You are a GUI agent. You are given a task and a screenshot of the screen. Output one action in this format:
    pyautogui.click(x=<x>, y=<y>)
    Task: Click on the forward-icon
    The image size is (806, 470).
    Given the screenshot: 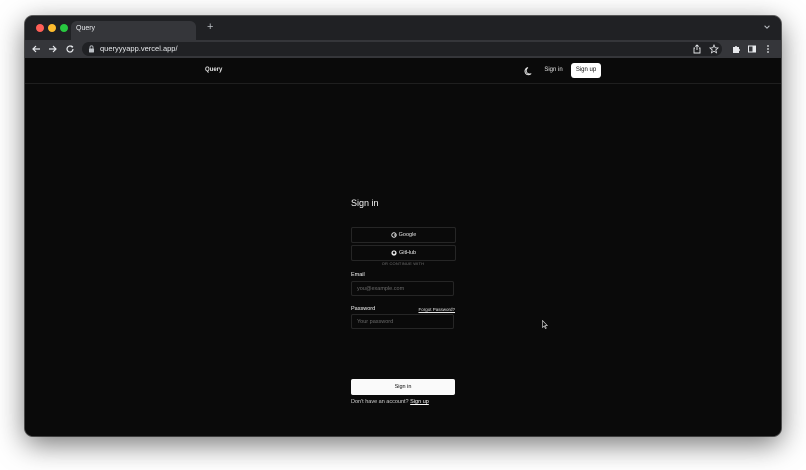 What is the action you would take?
    pyautogui.click(x=53, y=49)
    